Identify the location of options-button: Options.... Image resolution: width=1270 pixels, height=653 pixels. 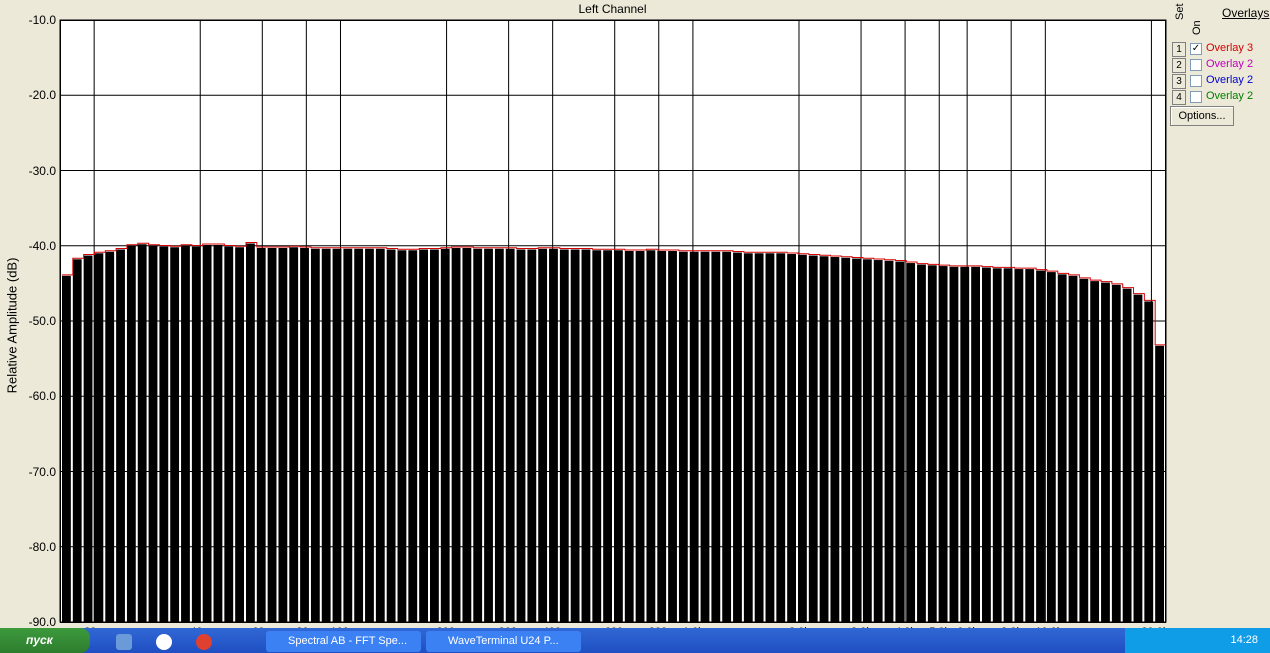
(1202, 116).